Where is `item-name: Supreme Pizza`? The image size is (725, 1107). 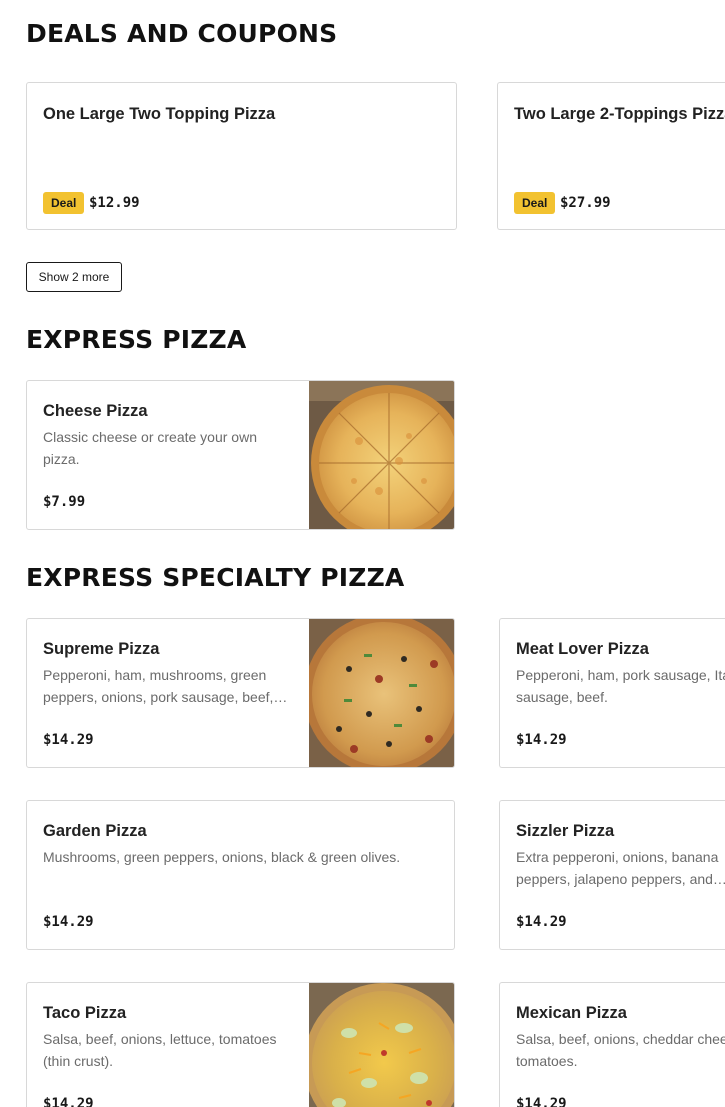 item-name: Supreme Pizza is located at coordinates (101, 649).